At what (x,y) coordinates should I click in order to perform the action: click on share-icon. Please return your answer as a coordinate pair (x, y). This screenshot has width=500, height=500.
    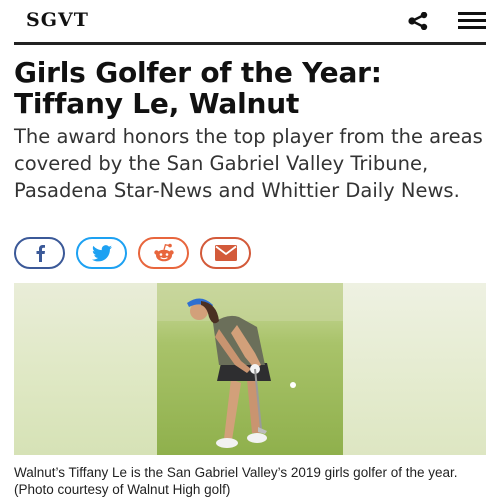
    Looking at the image, I should click on (418, 21).